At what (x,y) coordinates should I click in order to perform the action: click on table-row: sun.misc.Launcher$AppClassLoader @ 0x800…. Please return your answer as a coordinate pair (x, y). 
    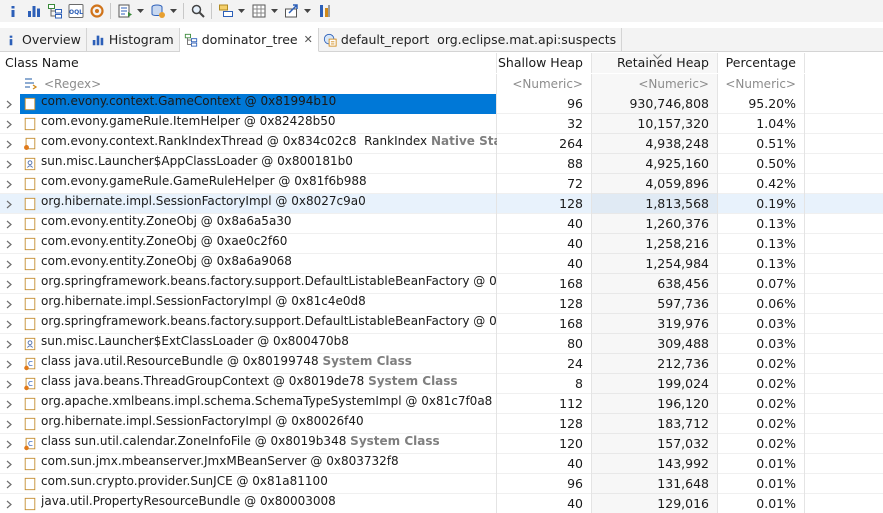
    Looking at the image, I should click on (441, 164).